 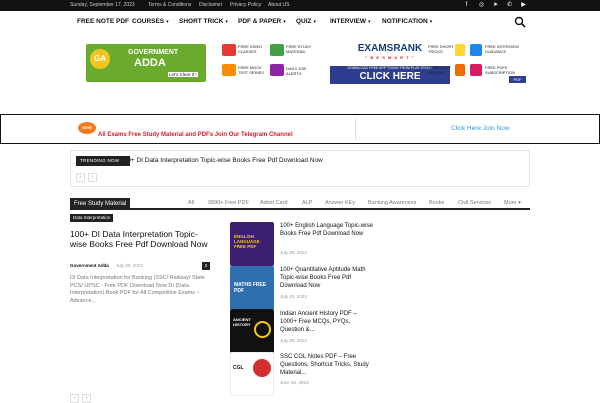 I want to click on filter-admit-card: Admit Card, so click(x=274, y=203).